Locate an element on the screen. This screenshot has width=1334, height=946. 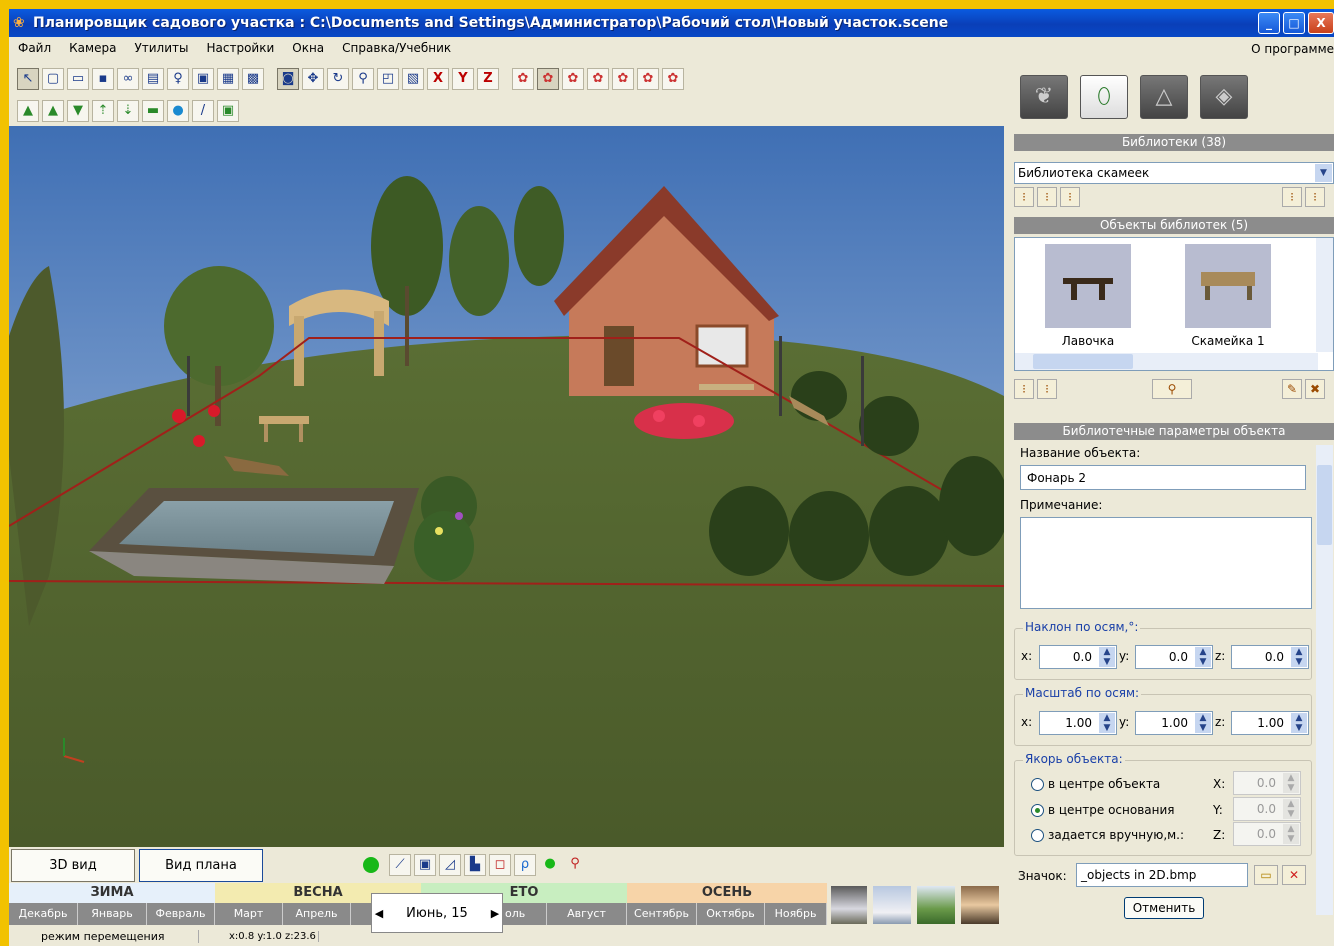
picture-icon: ▣ is located at coordinates (203, 79).